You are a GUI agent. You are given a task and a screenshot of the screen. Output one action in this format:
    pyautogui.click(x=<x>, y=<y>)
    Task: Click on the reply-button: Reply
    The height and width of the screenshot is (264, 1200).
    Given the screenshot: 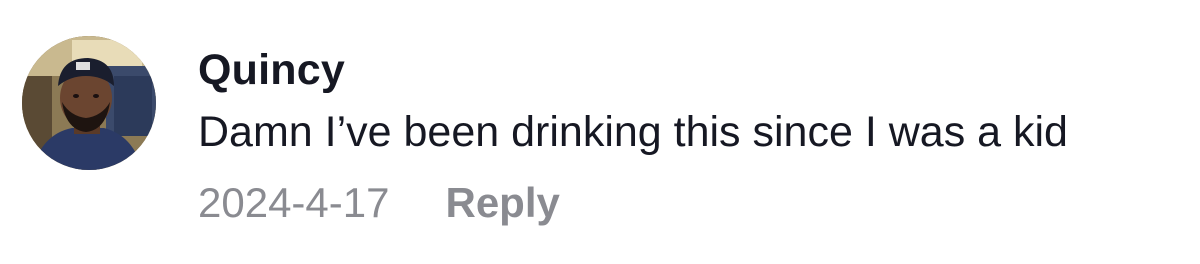 What is the action you would take?
    pyautogui.click(x=502, y=203)
    